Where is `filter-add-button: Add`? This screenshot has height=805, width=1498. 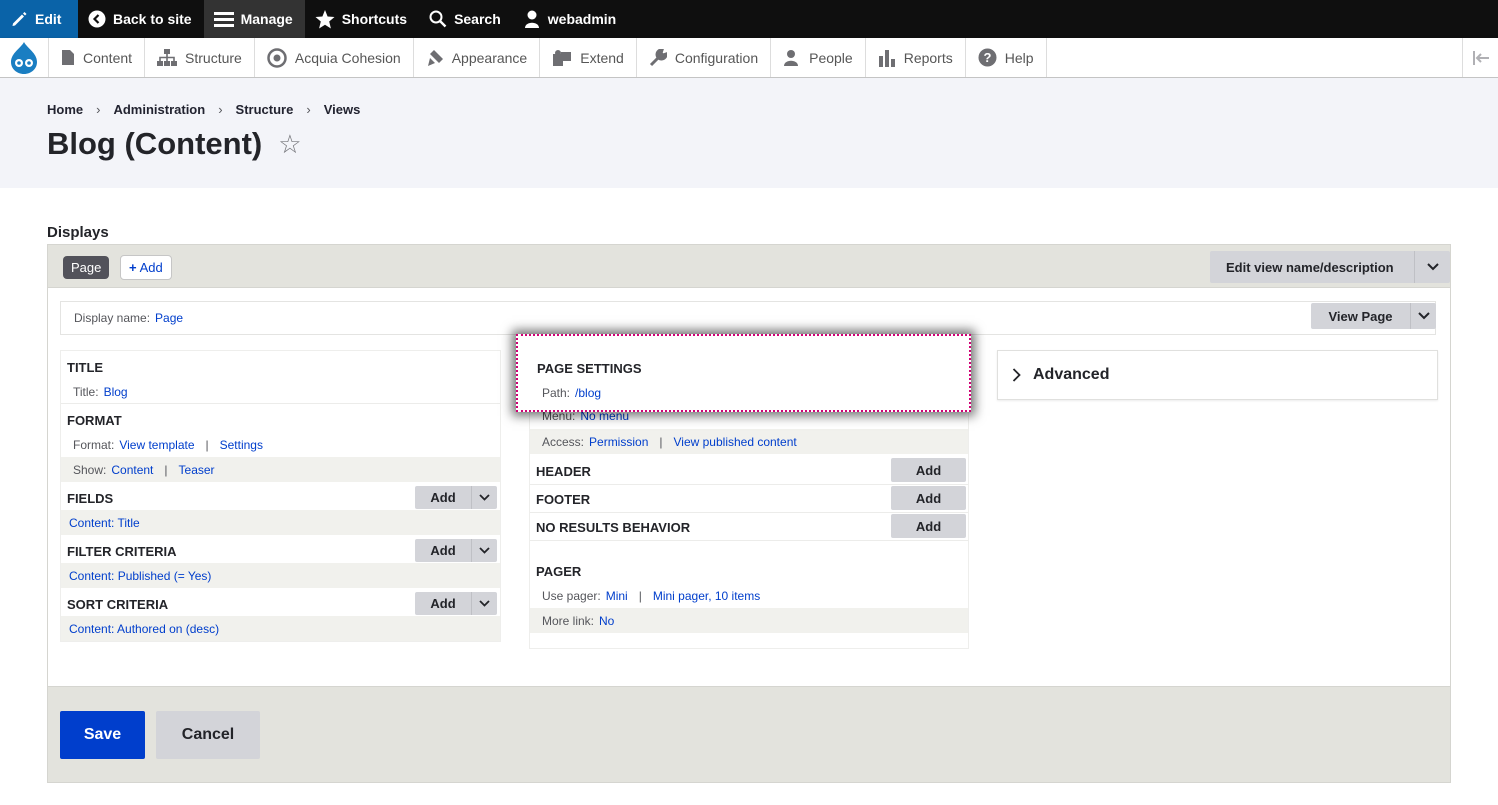
filter-add-button: Add is located at coordinates (443, 550).